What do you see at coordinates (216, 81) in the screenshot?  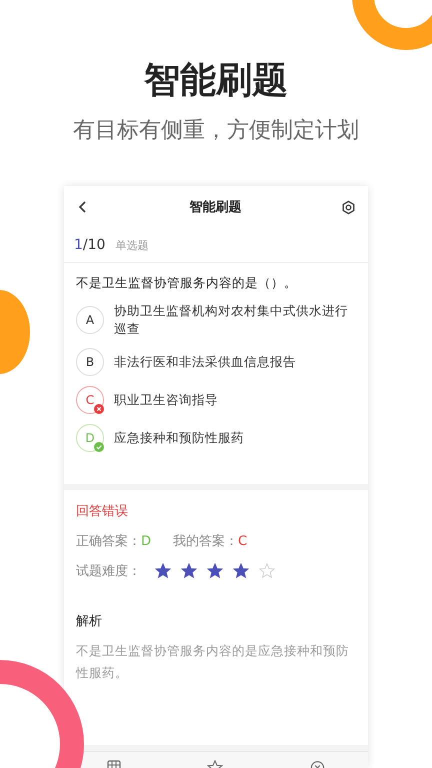 I see `headline: 智能刷题` at bounding box center [216, 81].